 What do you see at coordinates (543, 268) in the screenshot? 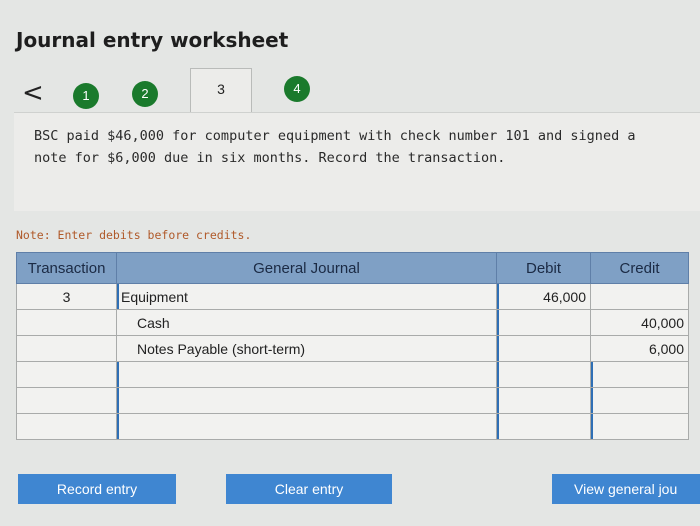
I see `debit-header: Debit` at bounding box center [543, 268].